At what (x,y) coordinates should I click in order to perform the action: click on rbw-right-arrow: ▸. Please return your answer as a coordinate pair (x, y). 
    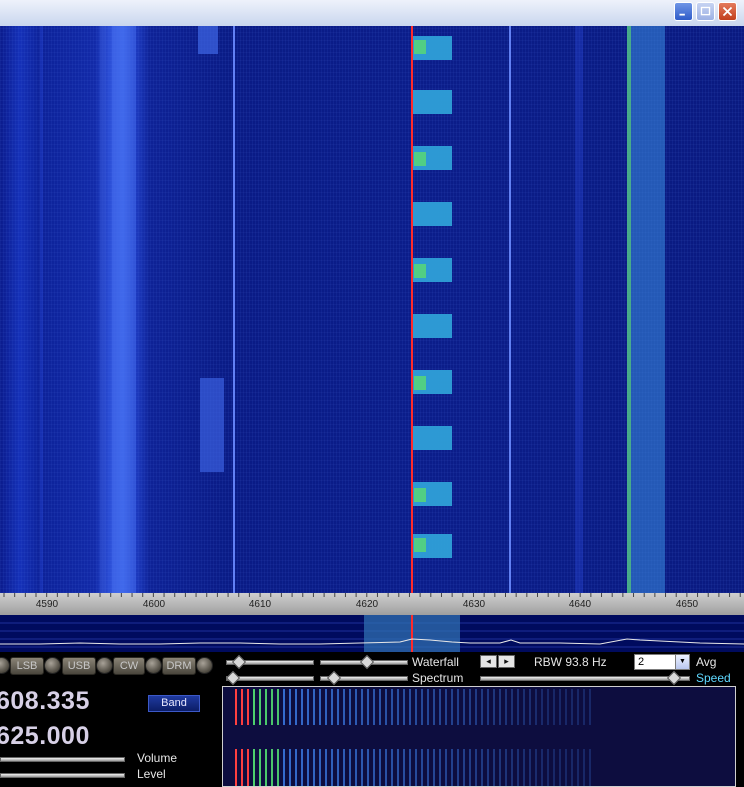
    Looking at the image, I should click on (506, 661).